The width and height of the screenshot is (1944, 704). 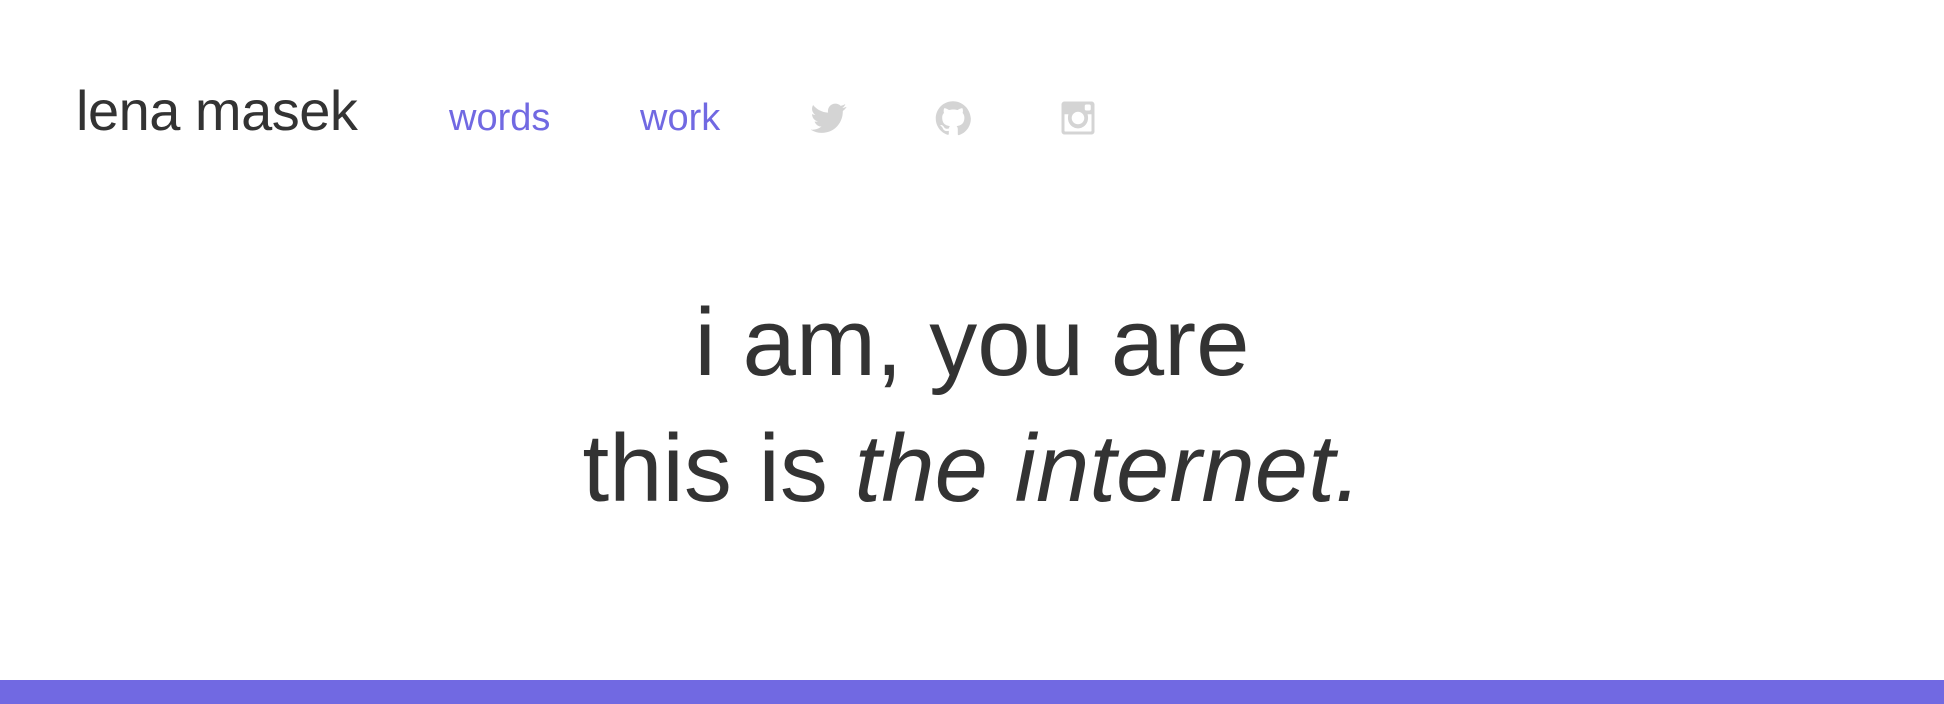 What do you see at coordinates (718, 468) in the screenshot?
I see `hero-line-2-prefix: this is` at bounding box center [718, 468].